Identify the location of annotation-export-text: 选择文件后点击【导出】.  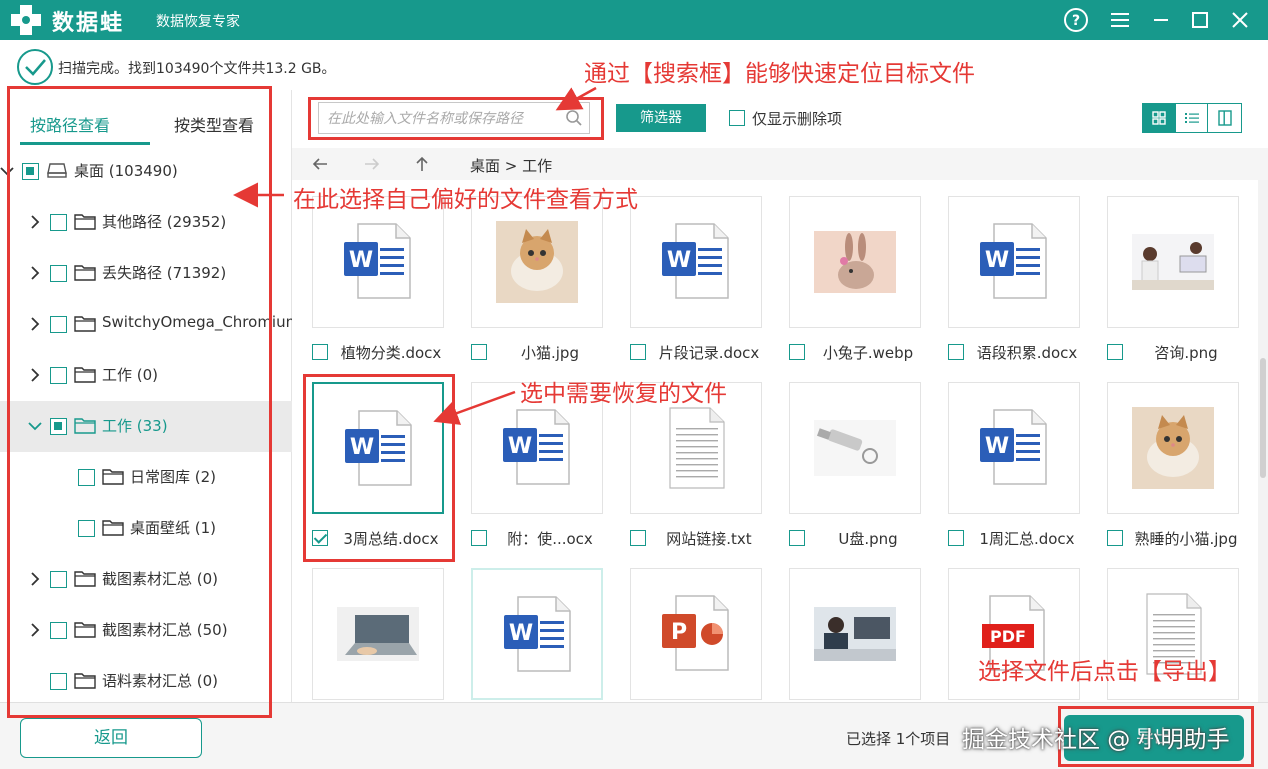
(1104, 672).